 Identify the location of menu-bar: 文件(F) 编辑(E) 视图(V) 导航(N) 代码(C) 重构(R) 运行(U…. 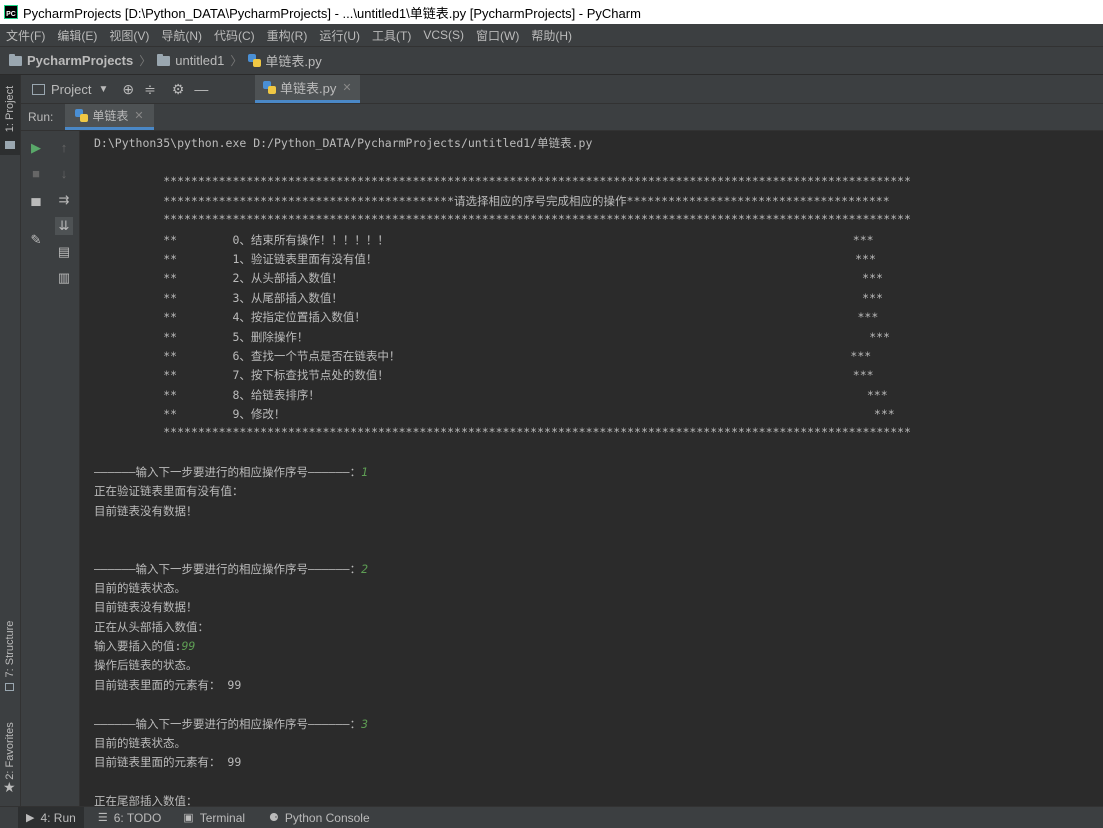
(551, 35).